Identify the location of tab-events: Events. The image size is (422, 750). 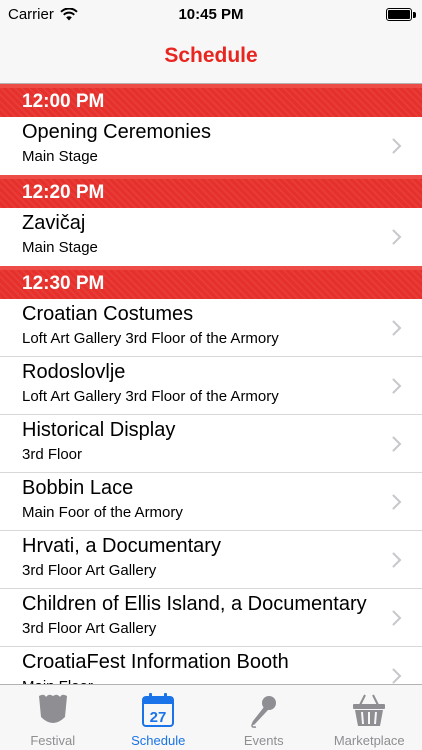
(264, 717).